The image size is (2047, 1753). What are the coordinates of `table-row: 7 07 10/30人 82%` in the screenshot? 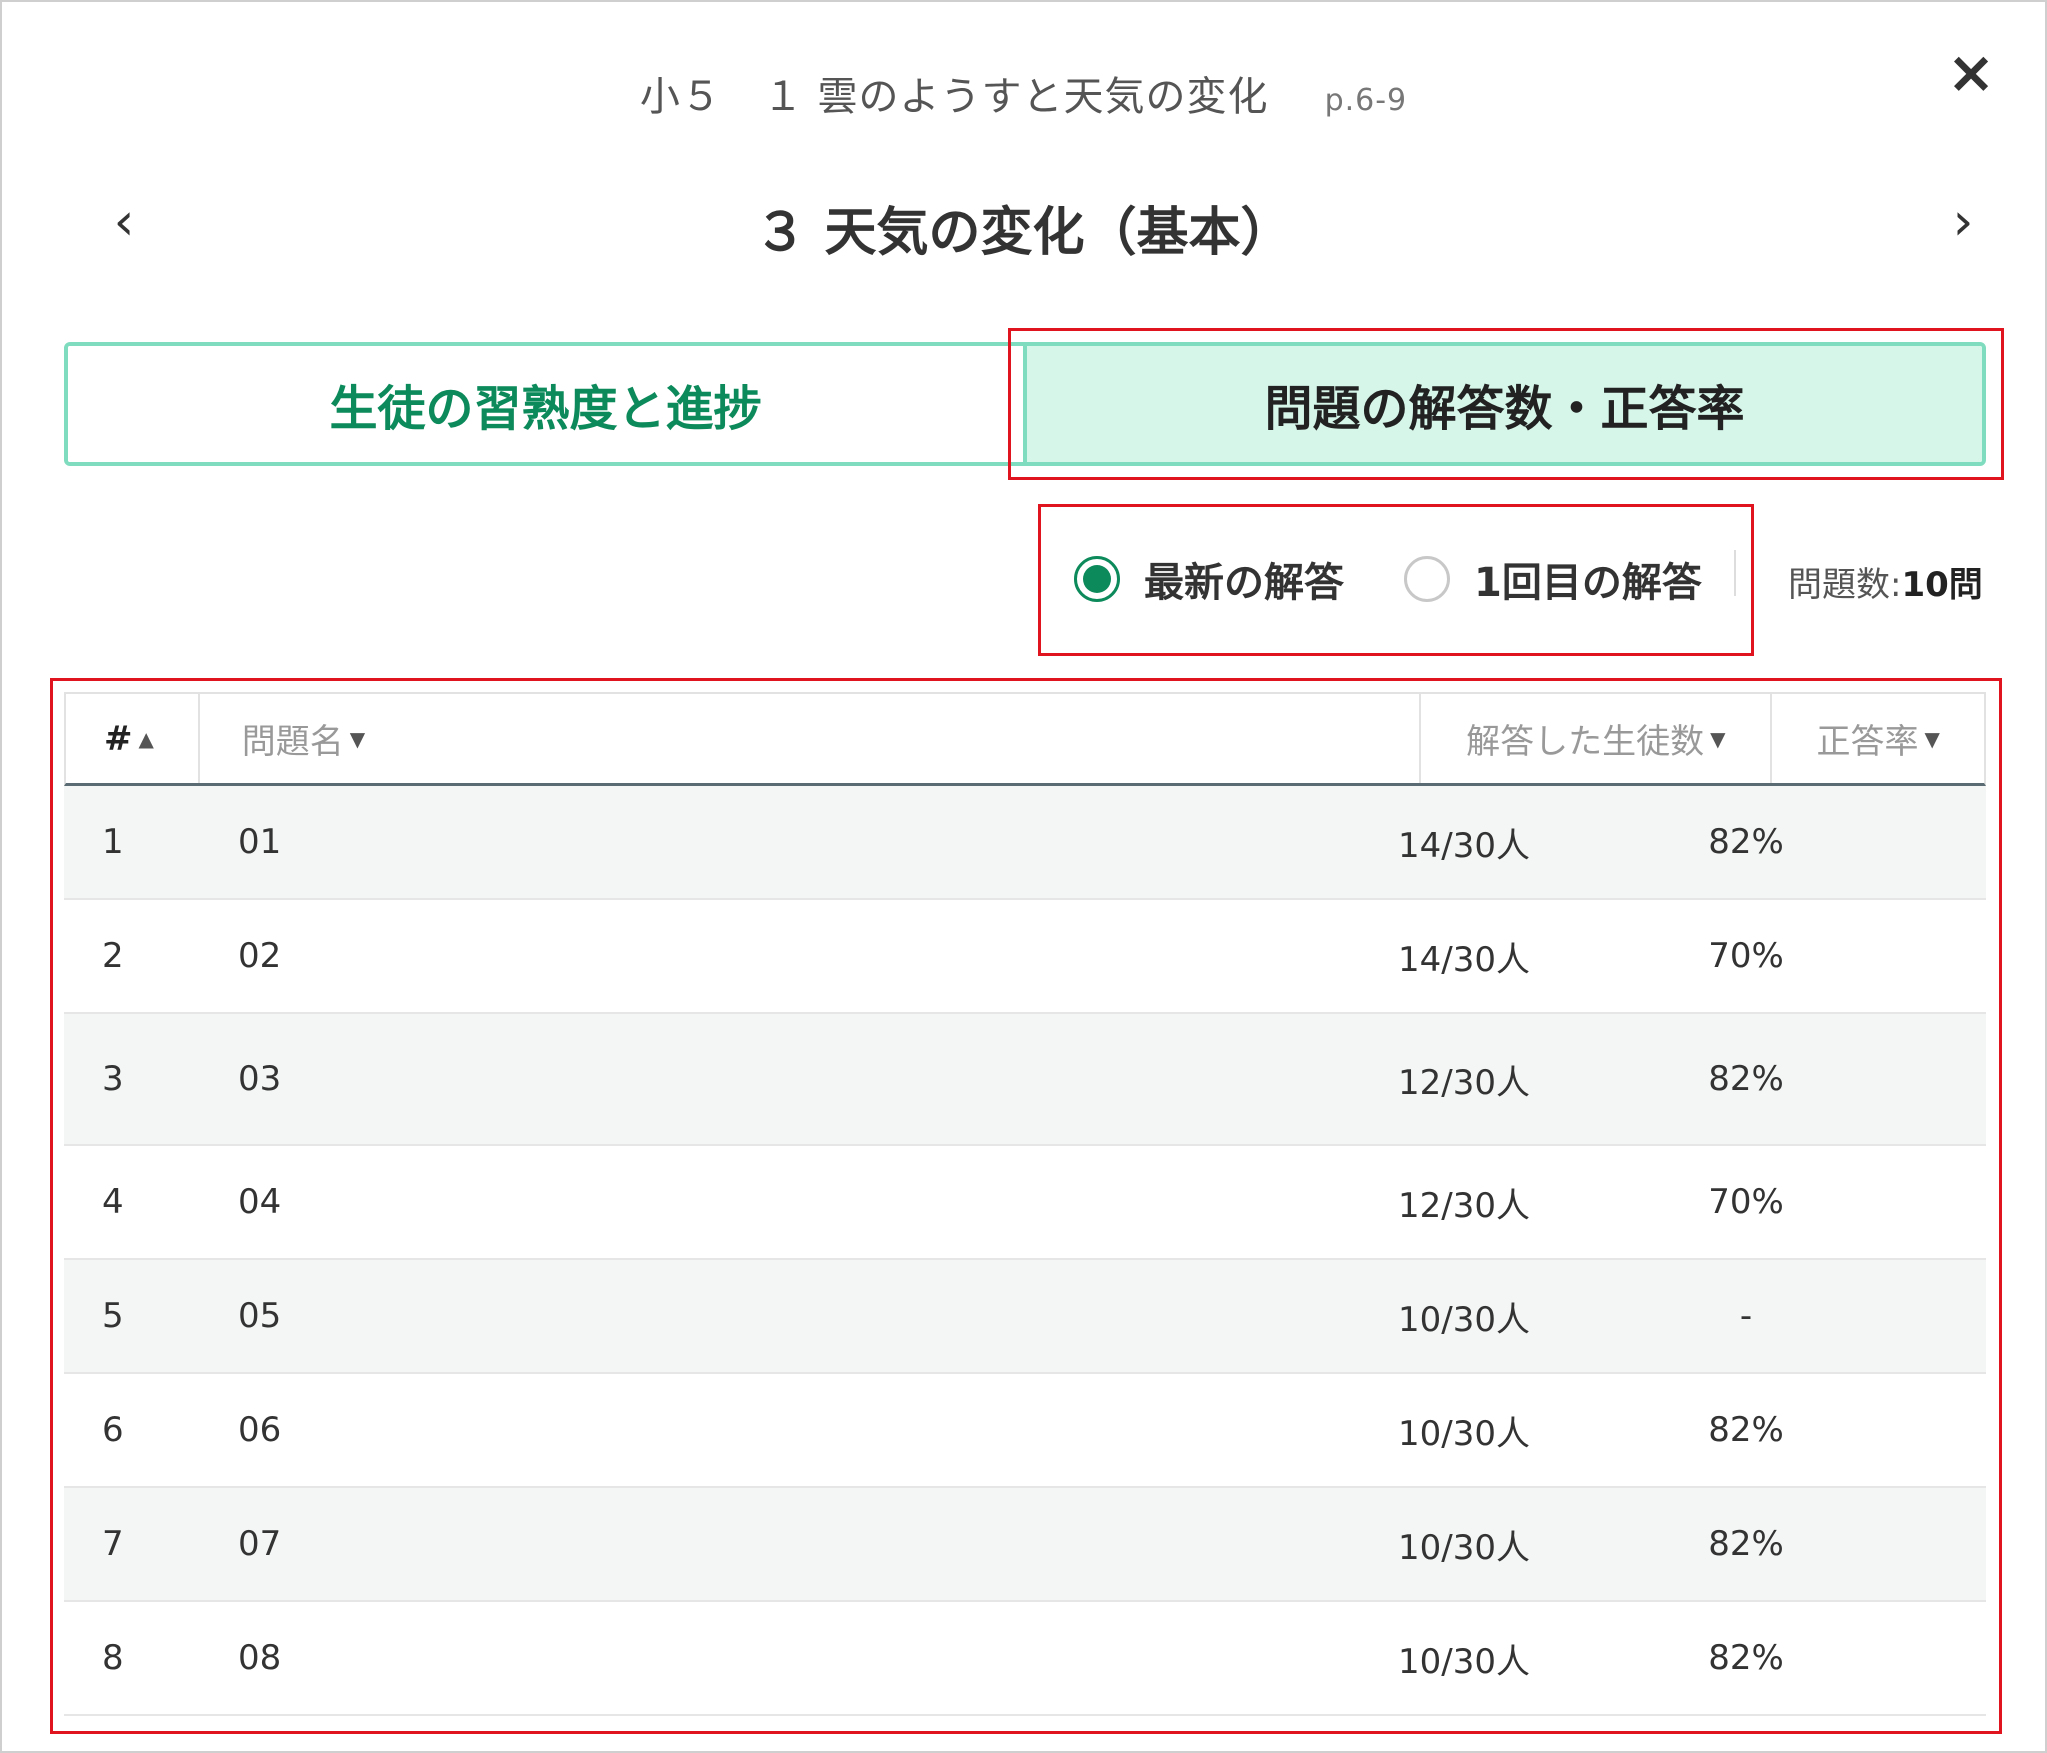 It's located at (1025, 1545).